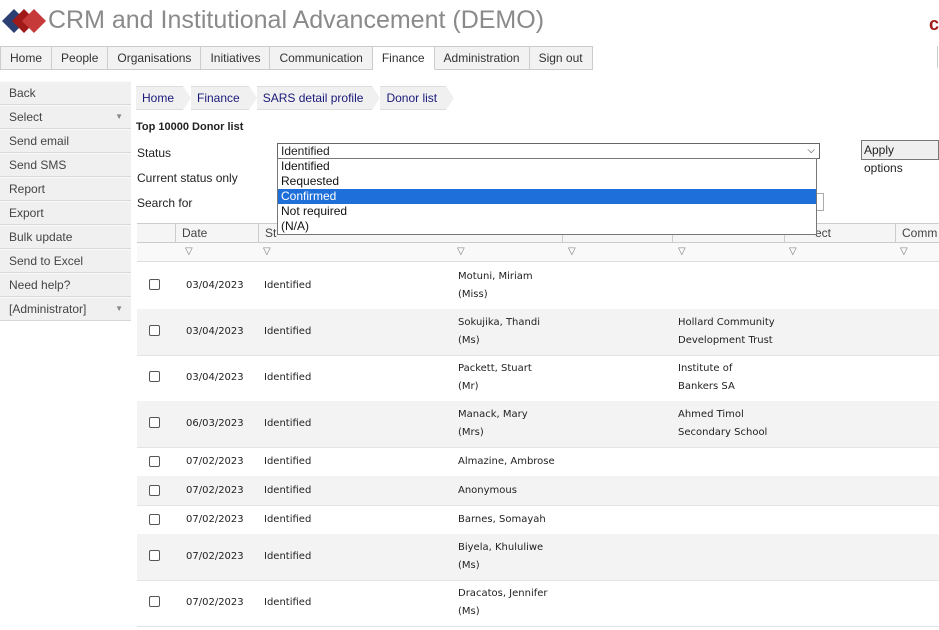  Describe the element at coordinates (224, 98) in the screenshot. I see `breadcrumb-item-finance: Finance` at that location.